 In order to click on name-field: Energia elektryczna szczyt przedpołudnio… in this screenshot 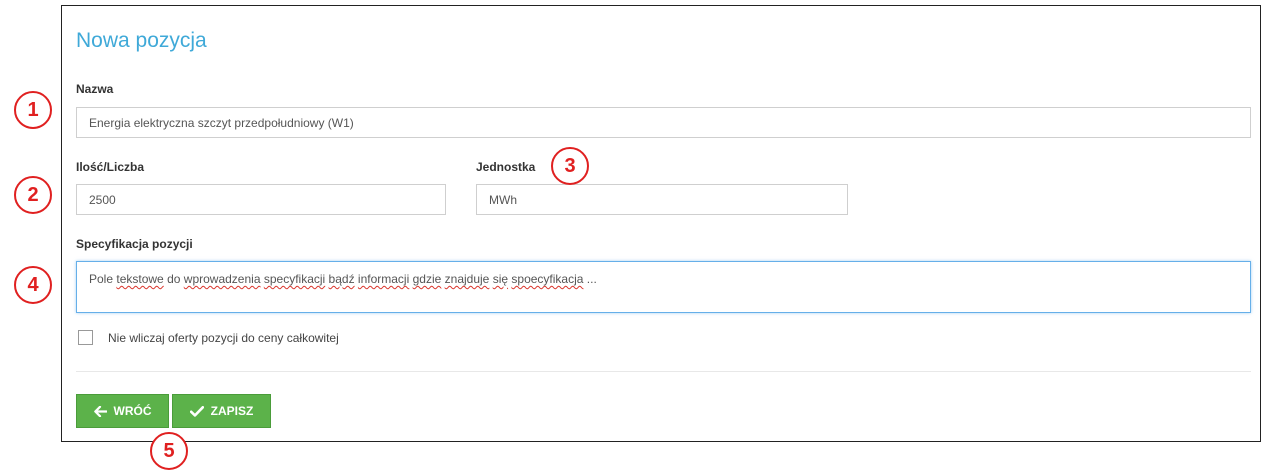, I will do `click(663, 122)`.